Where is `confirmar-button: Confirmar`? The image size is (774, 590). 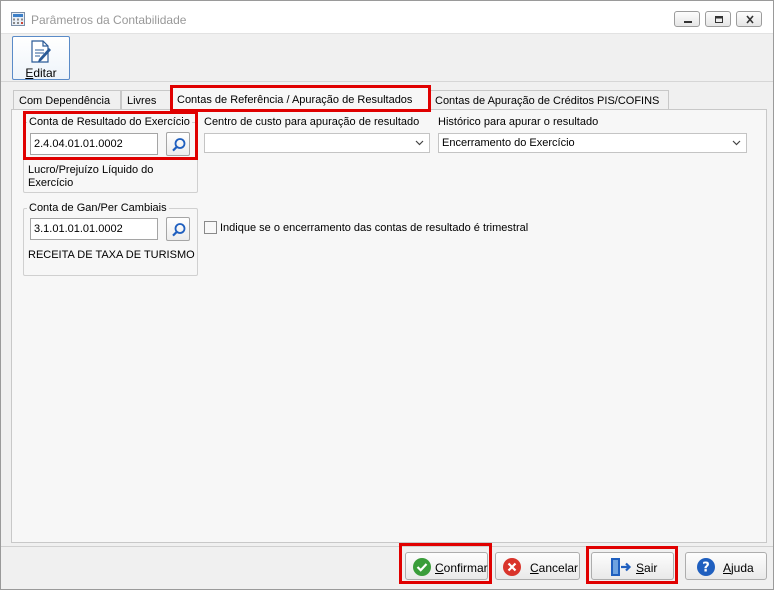
confirmar-button: Confirmar is located at coordinates (446, 566).